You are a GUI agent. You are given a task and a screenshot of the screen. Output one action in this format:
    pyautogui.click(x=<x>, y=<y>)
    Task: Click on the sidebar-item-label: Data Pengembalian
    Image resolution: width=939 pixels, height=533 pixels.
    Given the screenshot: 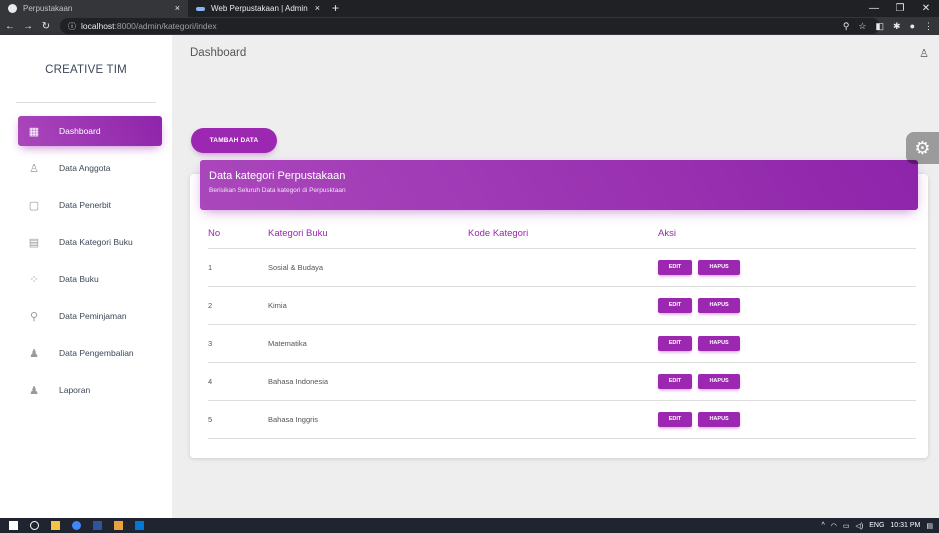 What is the action you would take?
    pyautogui.click(x=96, y=353)
    